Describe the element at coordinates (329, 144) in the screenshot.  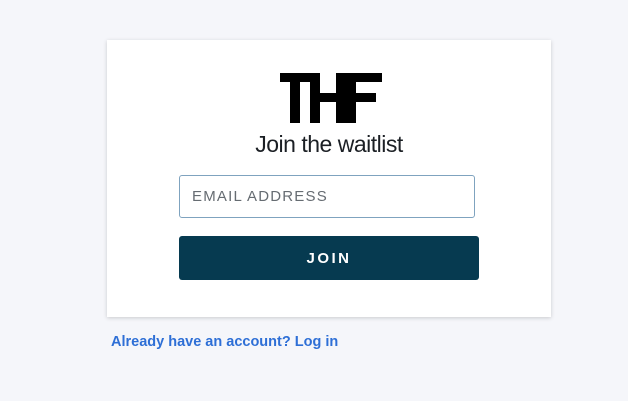
I see `page-title: Join the waitlist` at that location.